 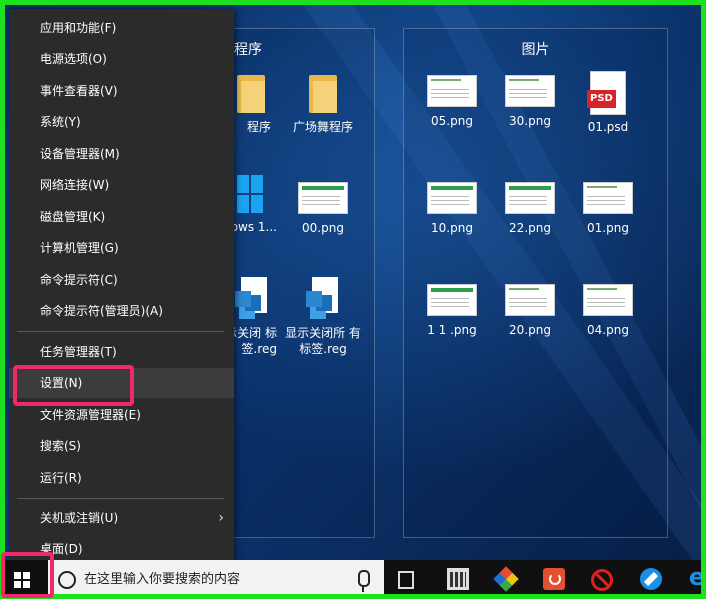 What do you see at coordinates (601, 99) in the screenshot?
I see `psd-badge: PSD` at bounding box center [601, 99].